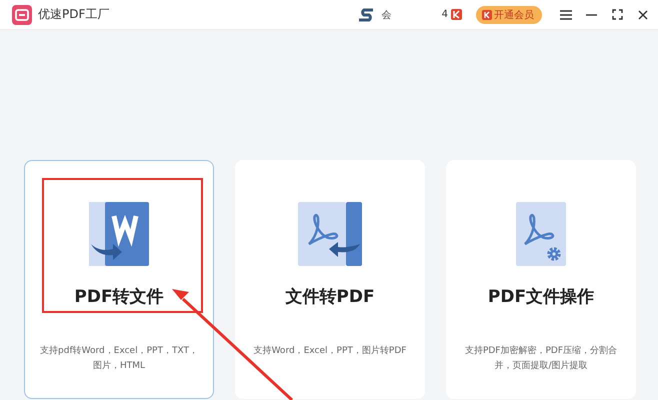 Image resolution: width=658 pixels, height=400 pixels. Describe the element at coordinates (119, 234) in the screenshot. I see `word-document-icon` at that location.